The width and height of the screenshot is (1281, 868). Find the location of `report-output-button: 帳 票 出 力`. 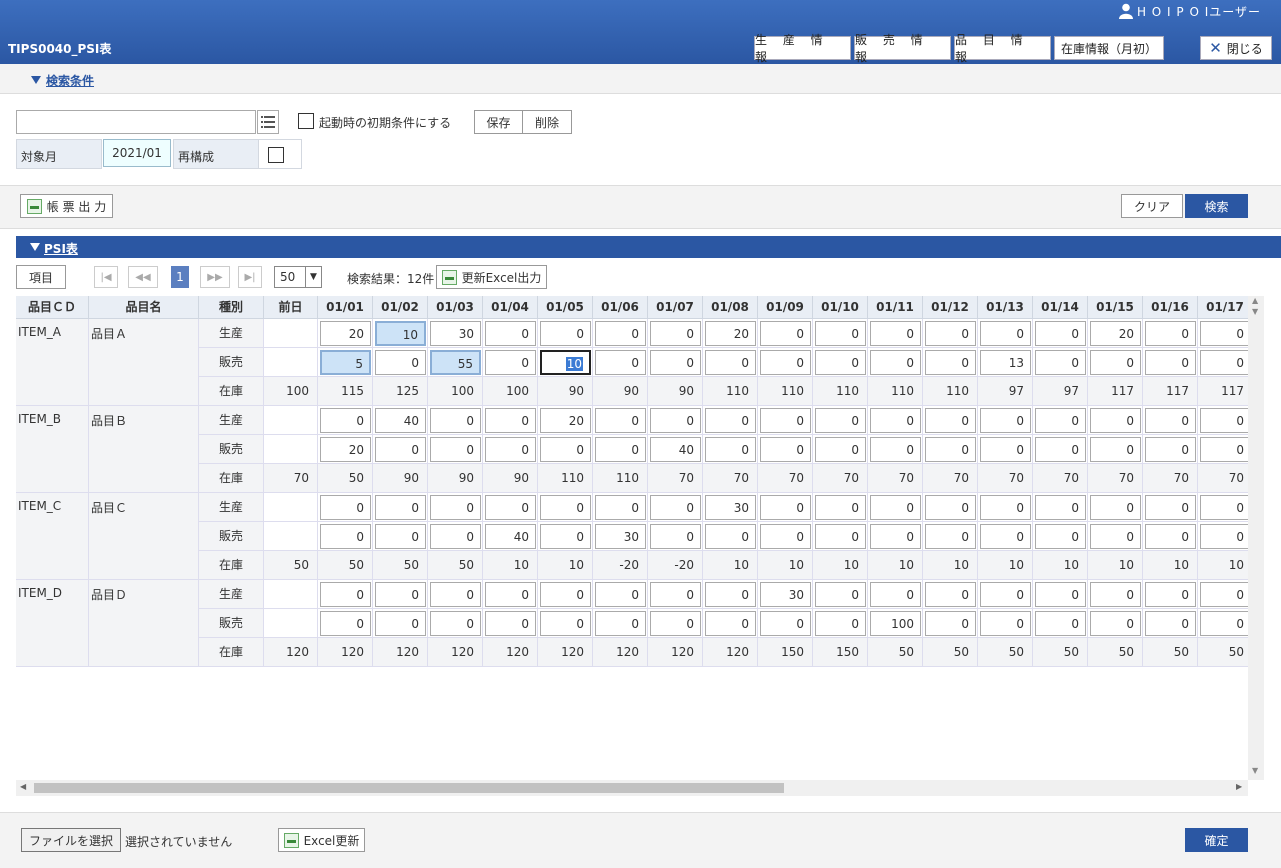

report-output-button: 帳 票 出 力 is located at coordinates (66, 206).